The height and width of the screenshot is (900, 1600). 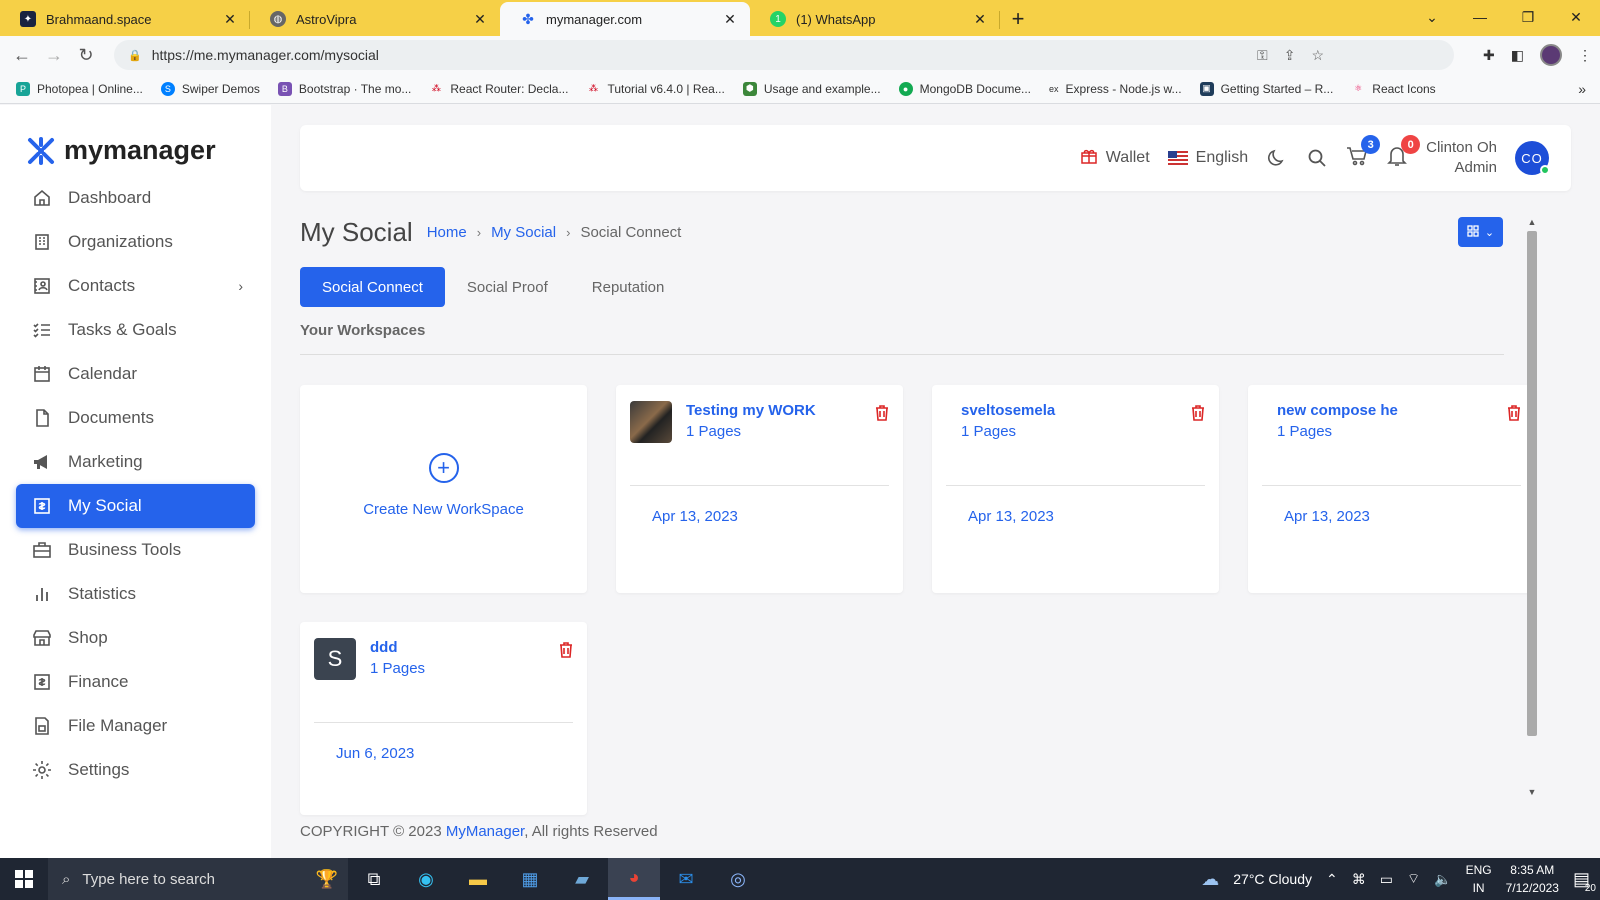 What do you see at coordinates (478, 879) in the screenshot?
I see `file-explorer-icon: ▬` at bounding box center [478, 879].